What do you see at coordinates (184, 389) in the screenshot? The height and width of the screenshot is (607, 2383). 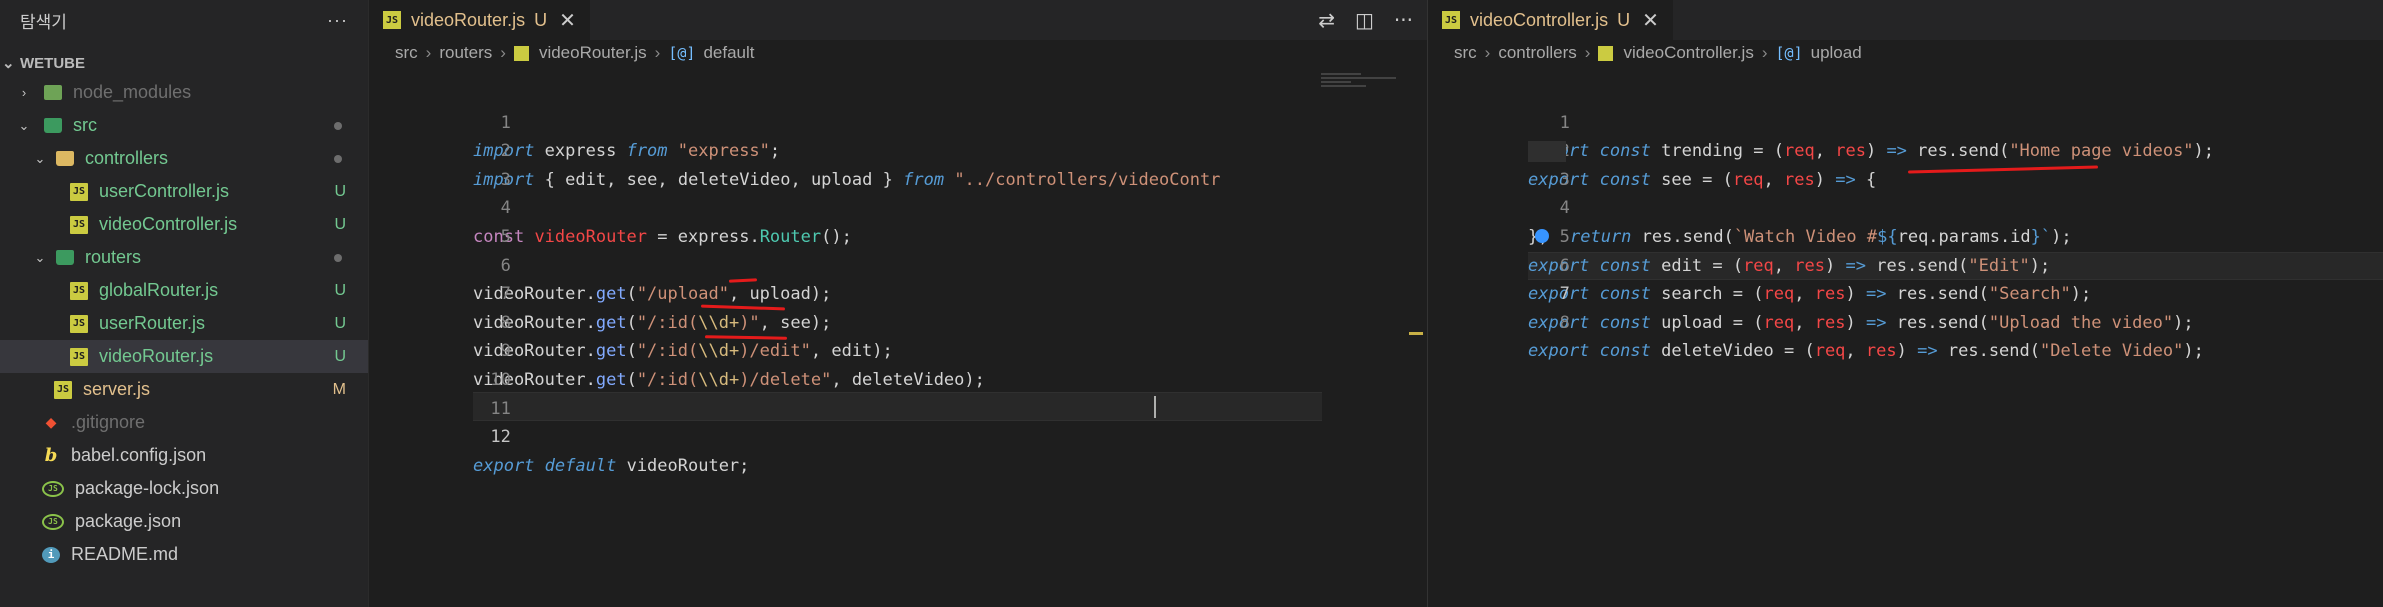 I see `tree-item-server: JS server.js M` at bounding box center [184, 389].